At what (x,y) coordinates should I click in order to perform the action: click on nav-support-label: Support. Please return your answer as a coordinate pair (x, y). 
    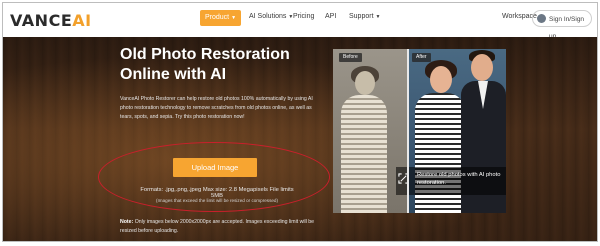
    Looking at the image, I should click on (361, 16).